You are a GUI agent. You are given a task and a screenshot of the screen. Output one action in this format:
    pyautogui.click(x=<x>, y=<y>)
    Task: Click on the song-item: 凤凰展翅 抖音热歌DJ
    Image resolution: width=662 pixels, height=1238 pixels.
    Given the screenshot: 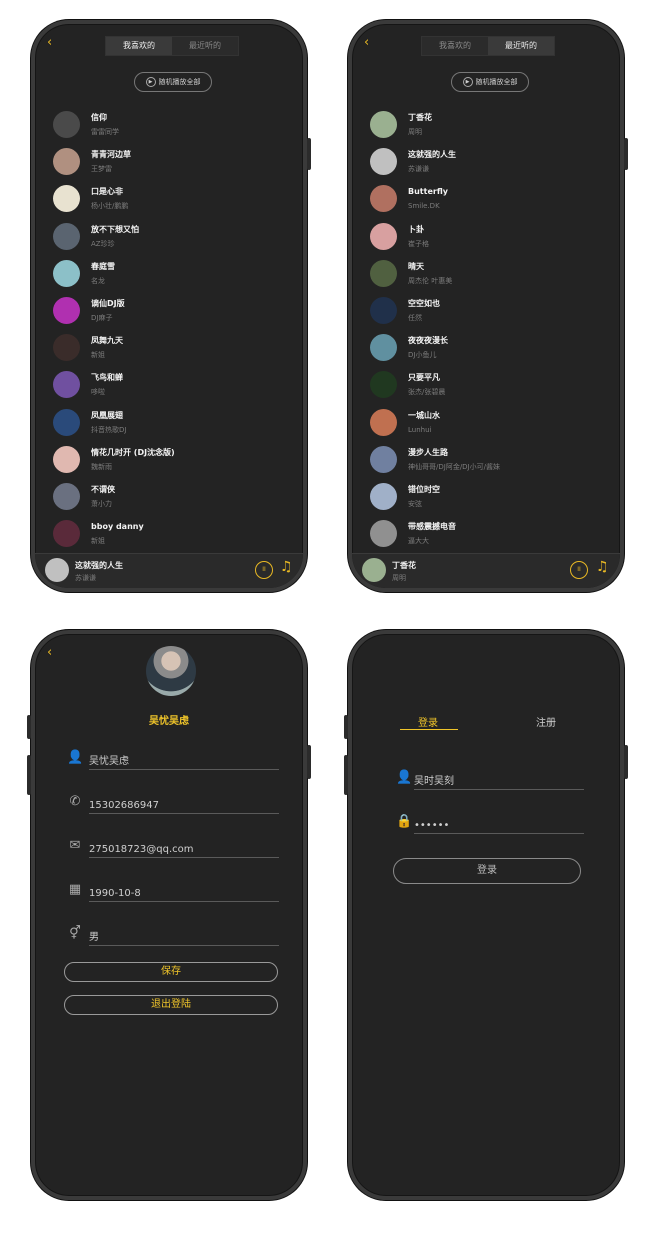 What is the action you would take?
    pyautogui.click(x=89, y=422)
    